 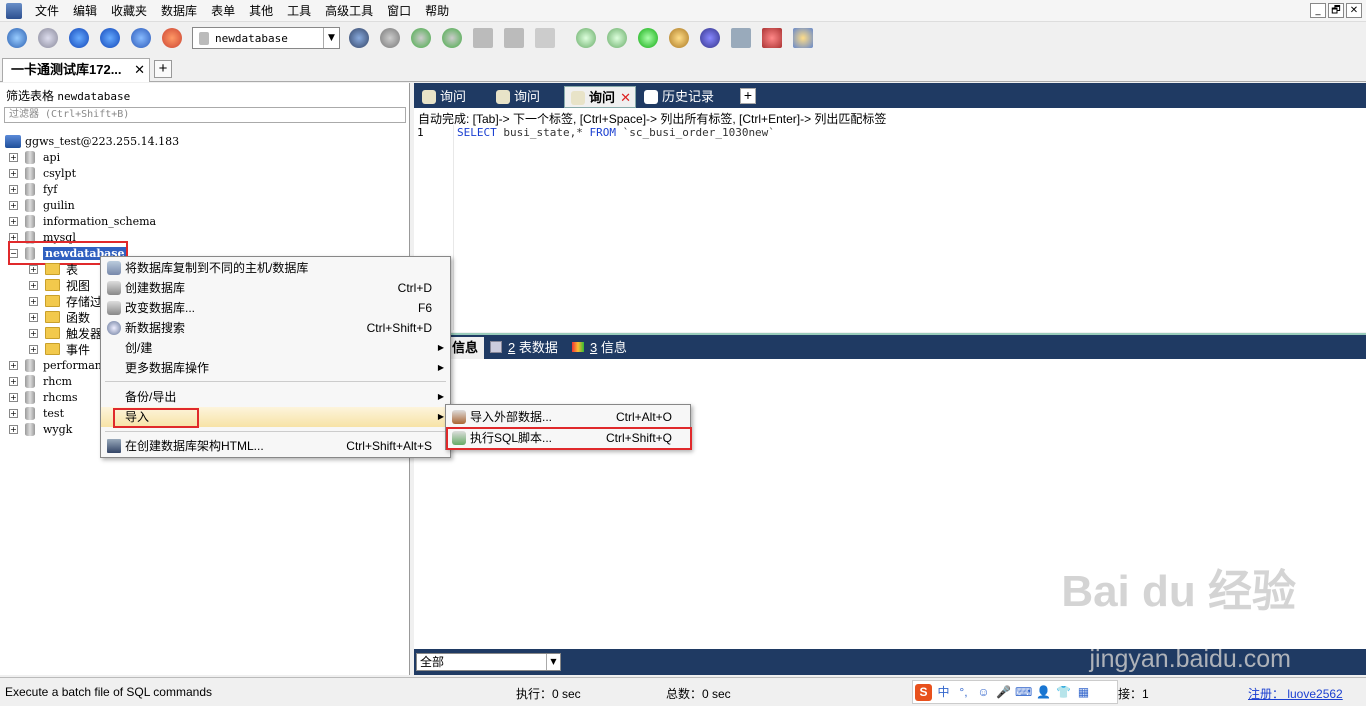 What do you see at coordinates (923, 692) in the screenshot?
I see `sogou-icon: S` at bounding box center [923, 692].